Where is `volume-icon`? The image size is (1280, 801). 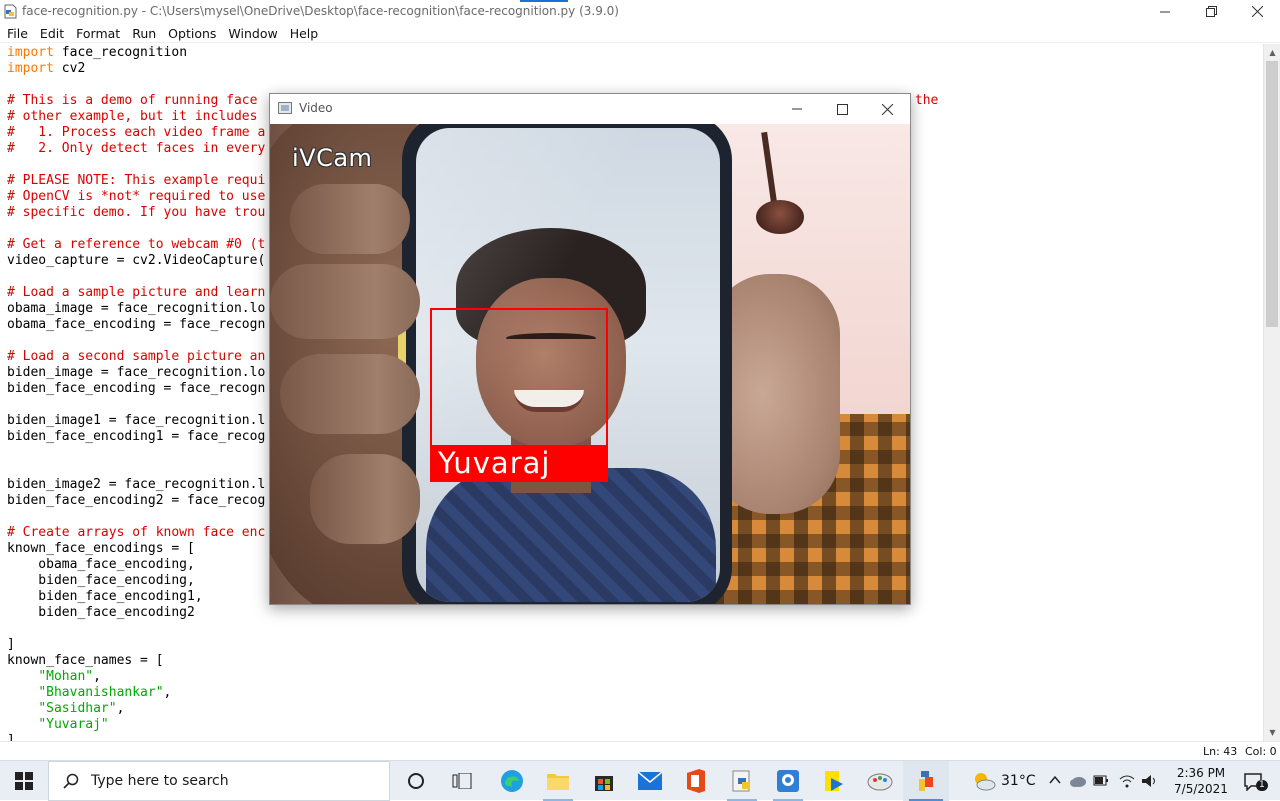
volume-icon is located at coordinates (1150, 781).